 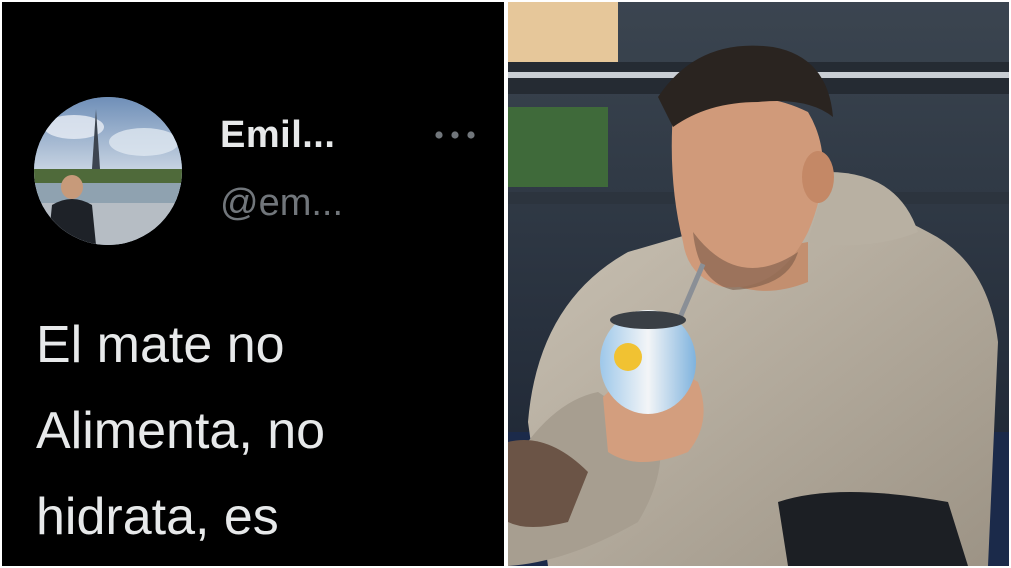 I want to click on tweet-text: El mate no Alimenta, no hidrata, es, so click(x=181, y=431).